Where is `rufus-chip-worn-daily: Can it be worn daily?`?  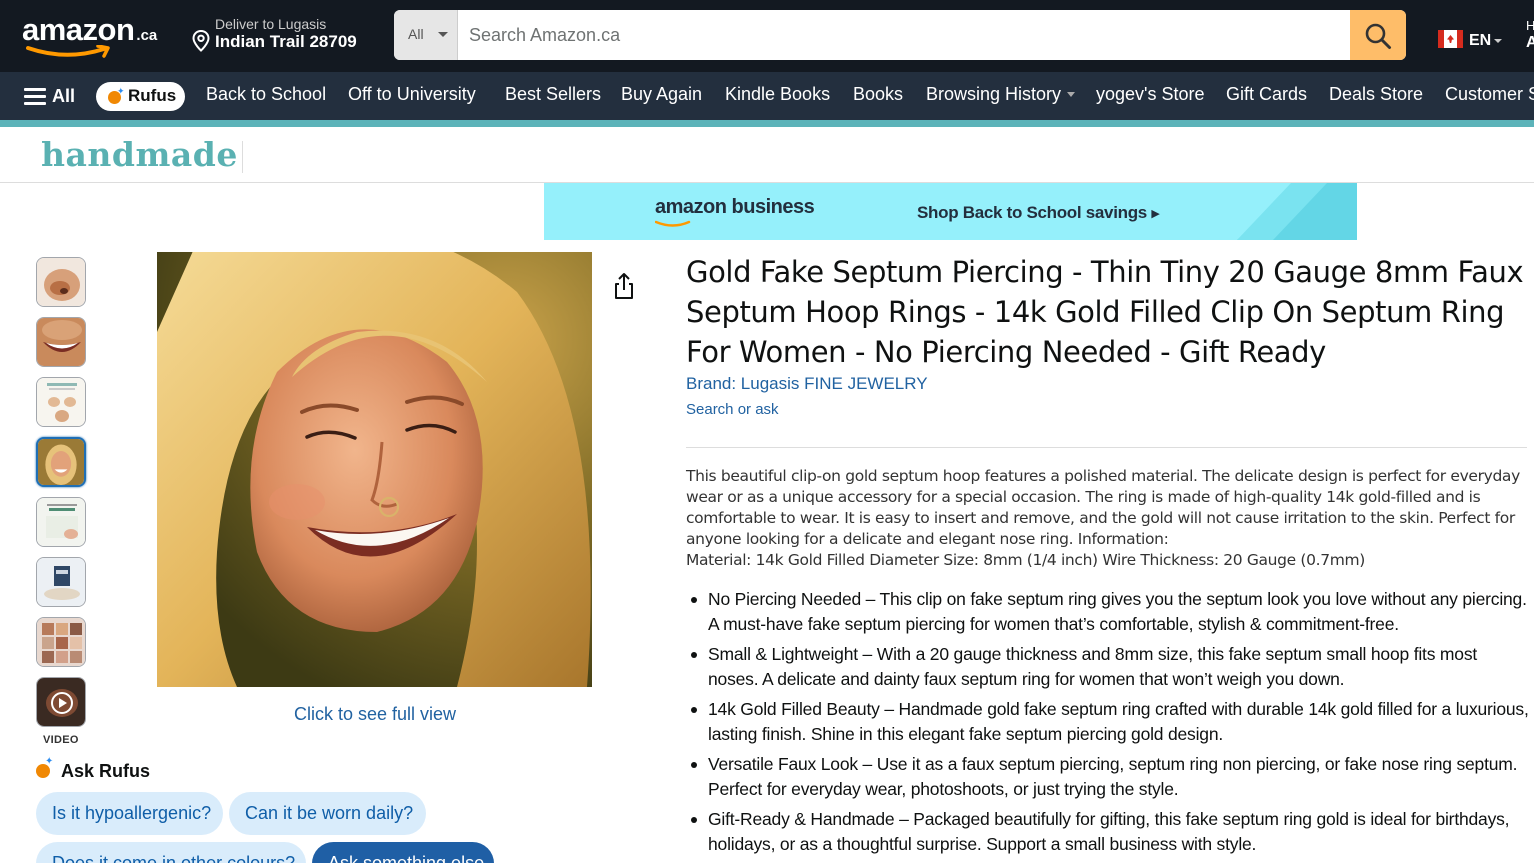 rufus-chip-worn-daily: Can it be worn daily? is located at coordinates (327, 813).